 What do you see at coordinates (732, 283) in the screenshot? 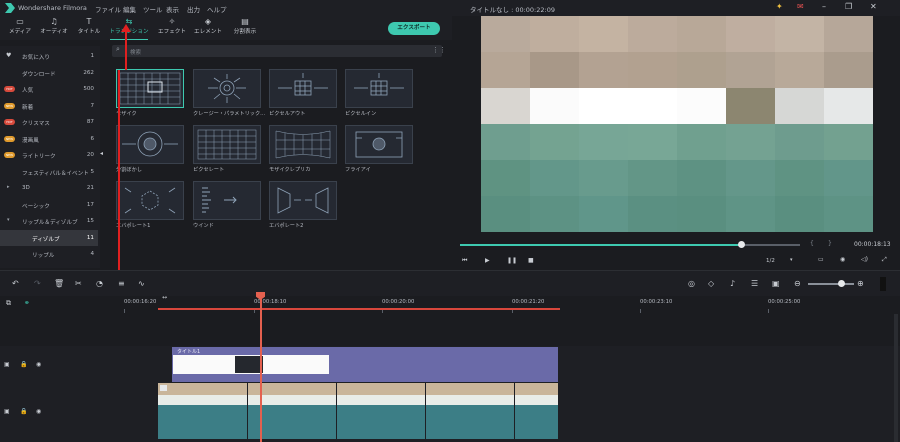
I see `mic-icon: ♪` at bounding box center [732, 283].